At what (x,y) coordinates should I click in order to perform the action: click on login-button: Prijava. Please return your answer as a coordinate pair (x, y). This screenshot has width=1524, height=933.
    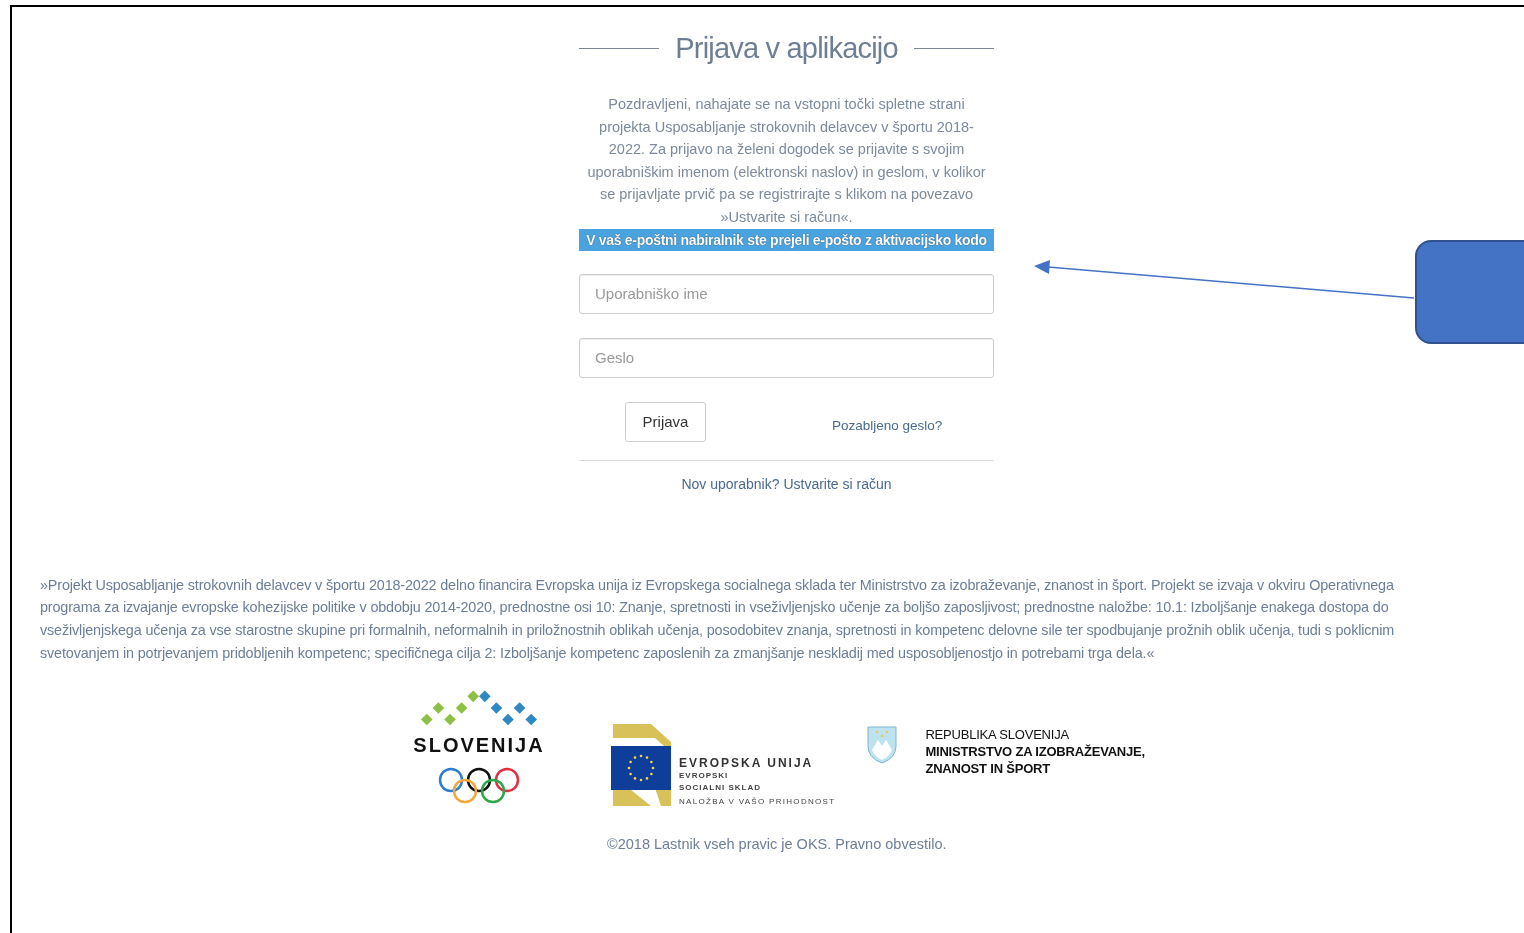
    Looking at the image, I should click on (665, 421).